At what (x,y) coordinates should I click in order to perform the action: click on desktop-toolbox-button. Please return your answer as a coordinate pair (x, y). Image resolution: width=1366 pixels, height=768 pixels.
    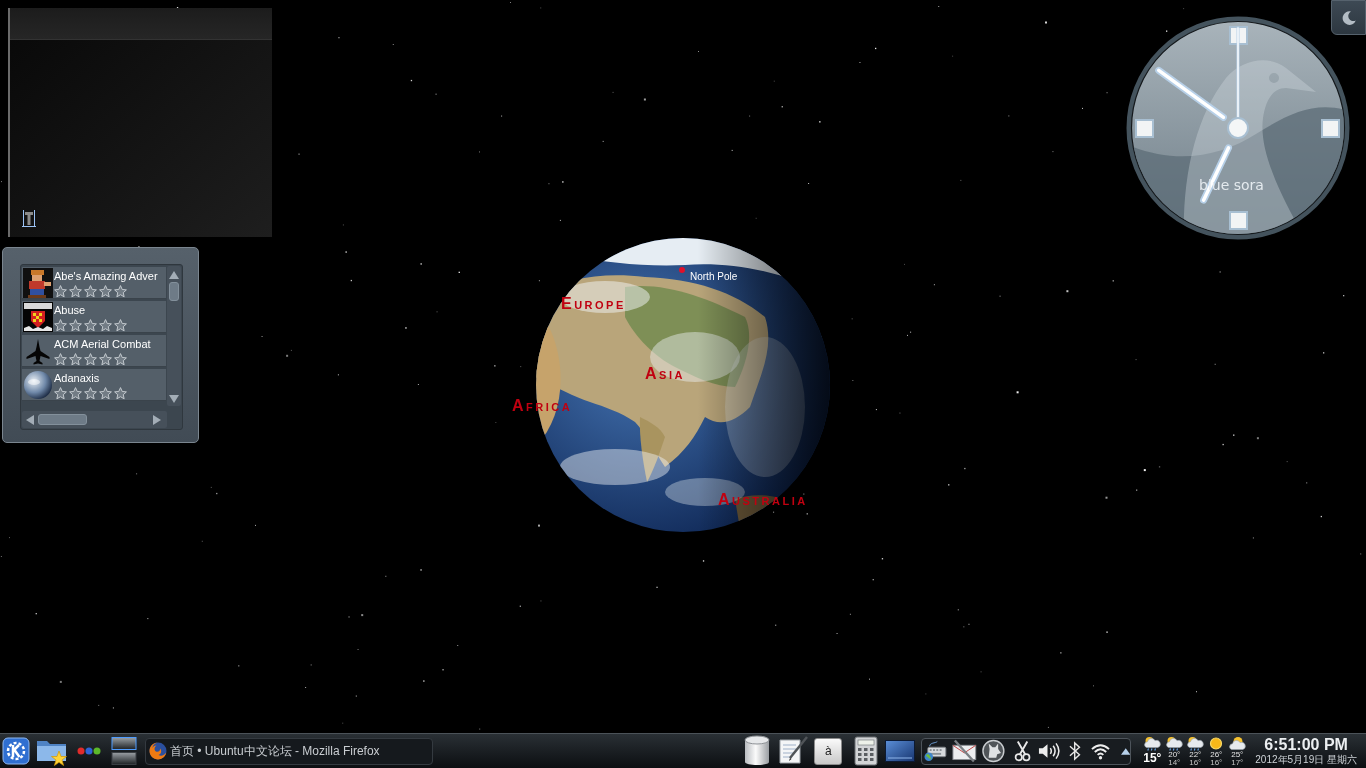
    Looking at the image, I should click on (1348, 17).